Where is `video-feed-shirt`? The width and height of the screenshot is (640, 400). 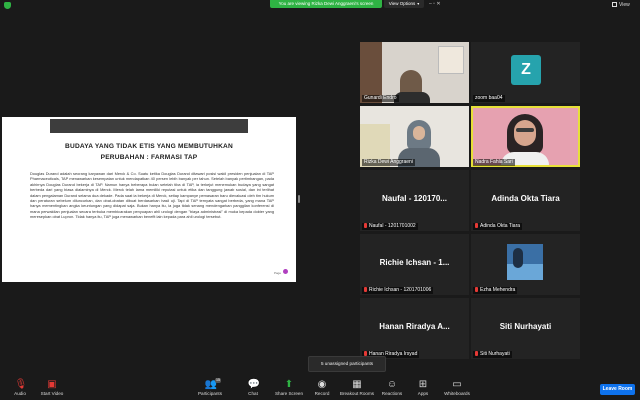 video-feed-shirt is located at coordinates (412, 97).